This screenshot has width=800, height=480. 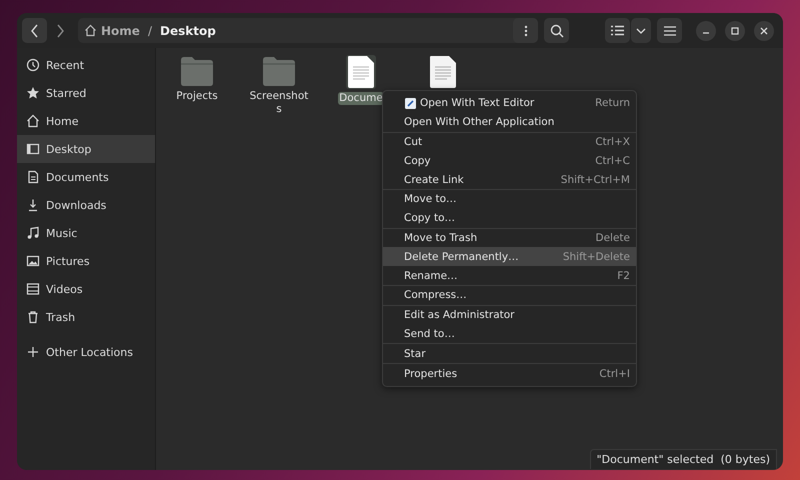 I want to click on sidebar-item: Other Locations, so click(x=86, y=352).